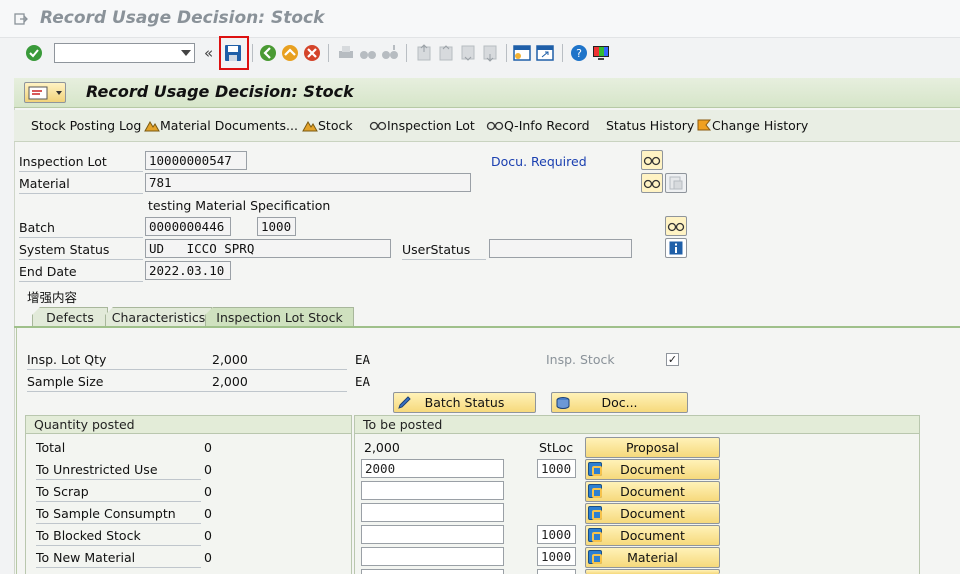 Image resolution: width=960 pixels, height=574 pixels. I want to click on chevron-down-icon, so click(59, 93).